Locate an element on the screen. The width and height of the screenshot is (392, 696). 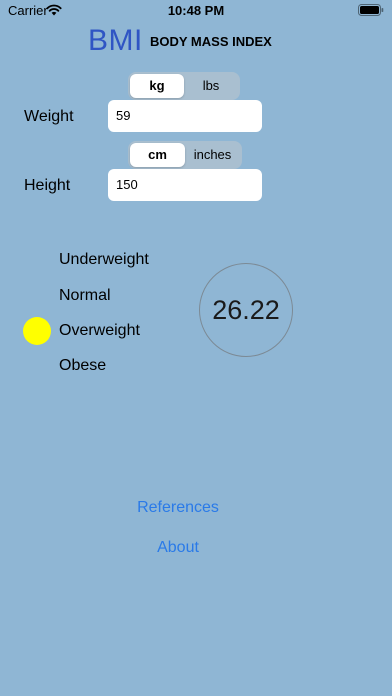
references-link: References is located at coordinates (178, 508).